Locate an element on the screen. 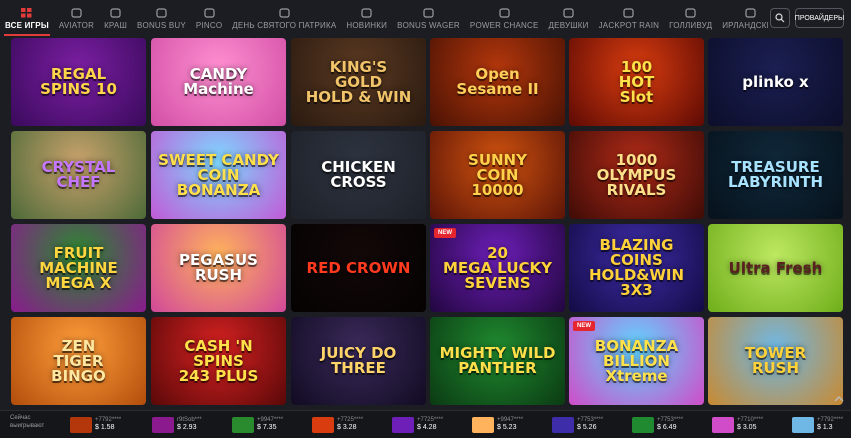 The height and width of the screenshot is (438, 851). search-icon is located at coordinates (780, 18).